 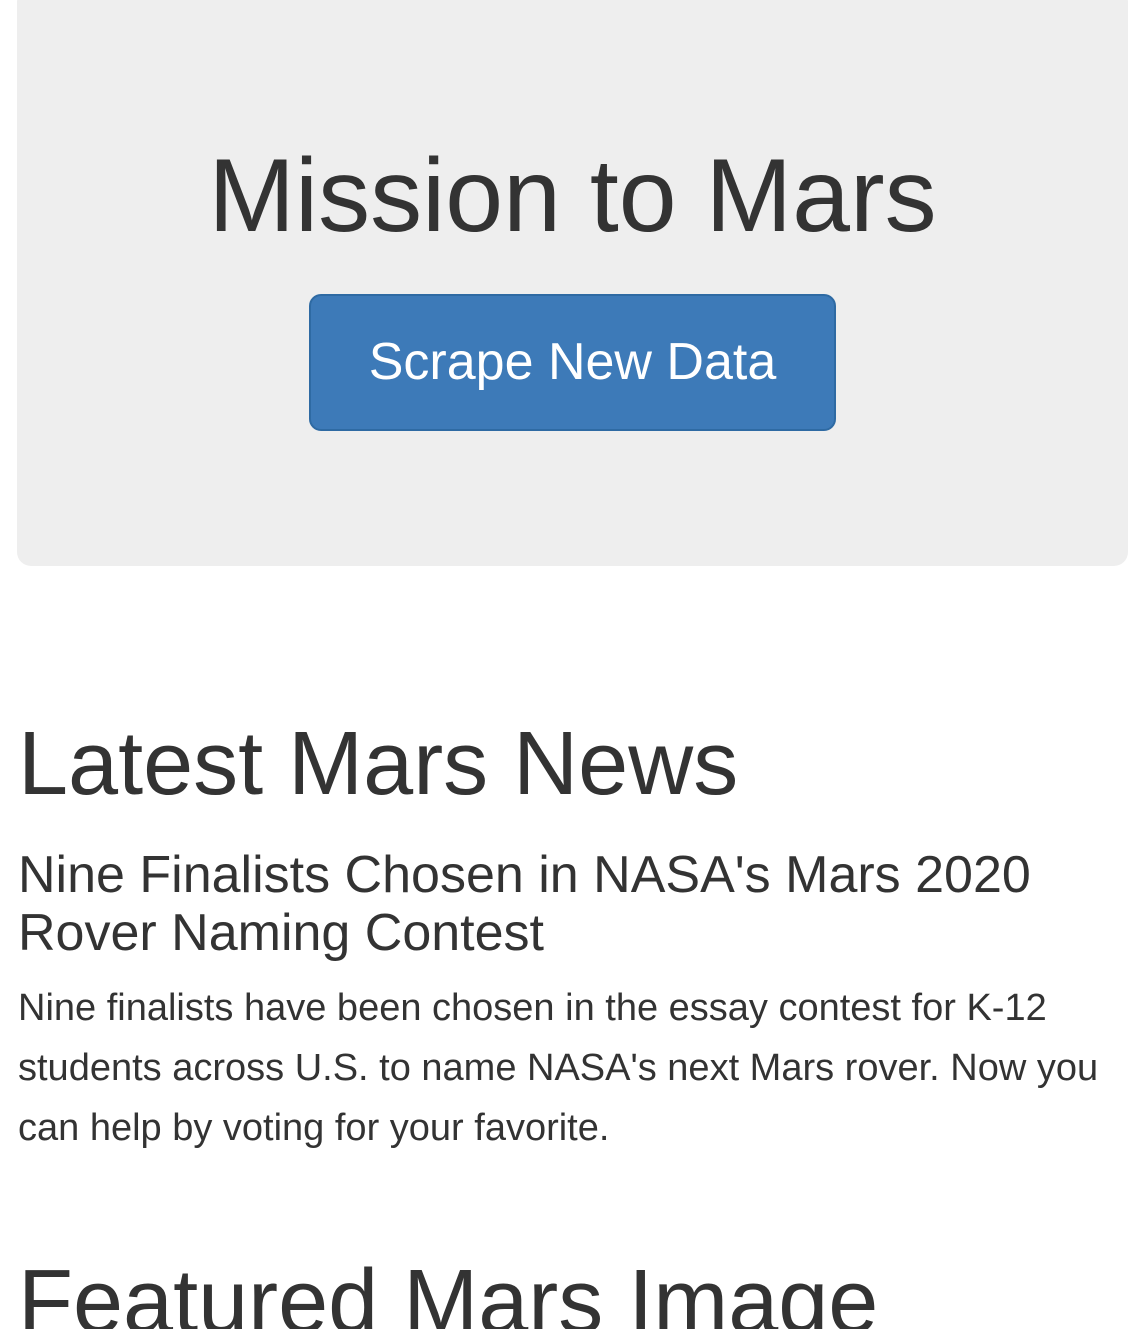 What do you see at coordinates (378, 764) in the screenshot?
I see `latest-news-heading: Latest Mars News` at bounding box center [378, 764].